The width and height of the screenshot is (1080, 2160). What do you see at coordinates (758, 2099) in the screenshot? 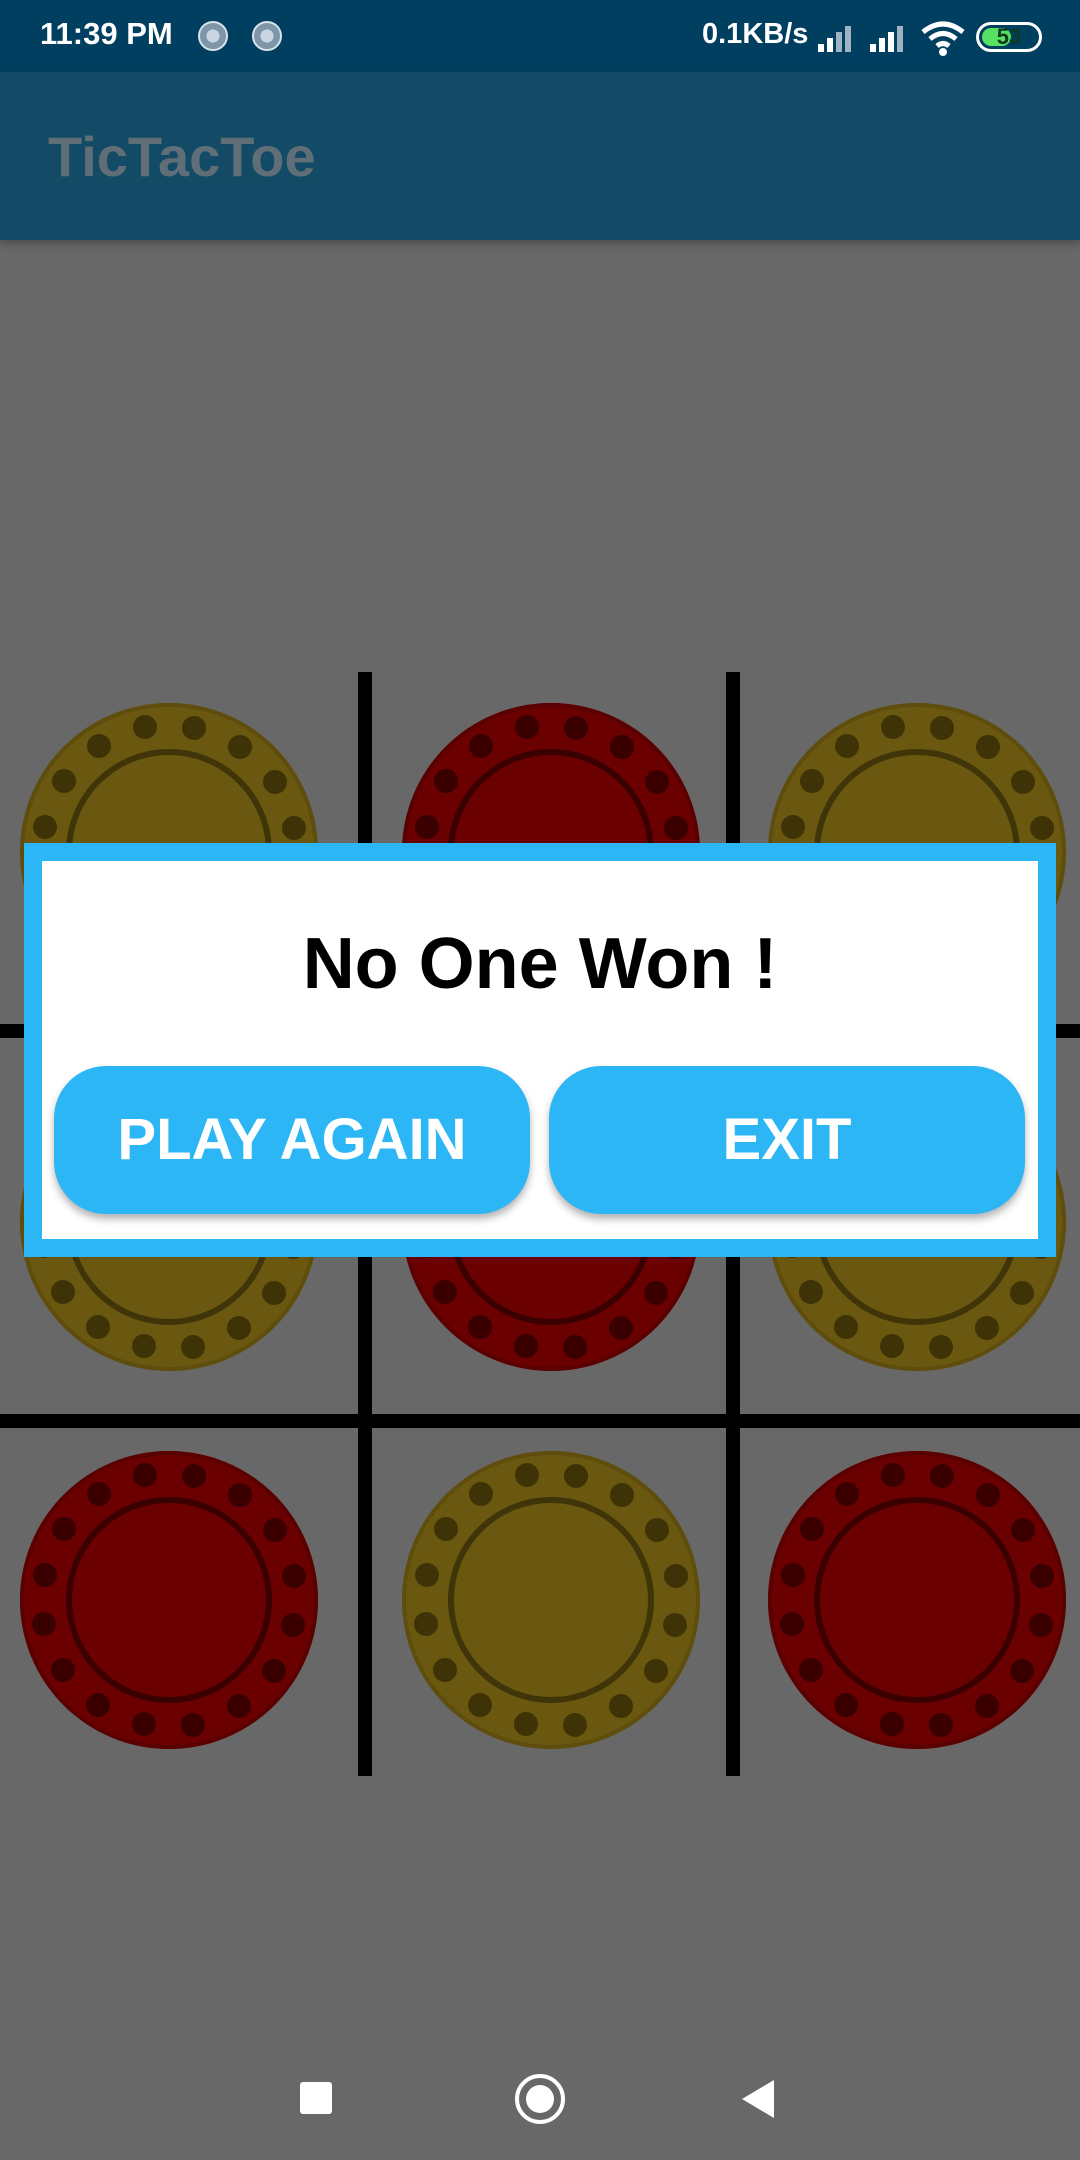
I see `back-icon` at bounding box center [758, 2099].